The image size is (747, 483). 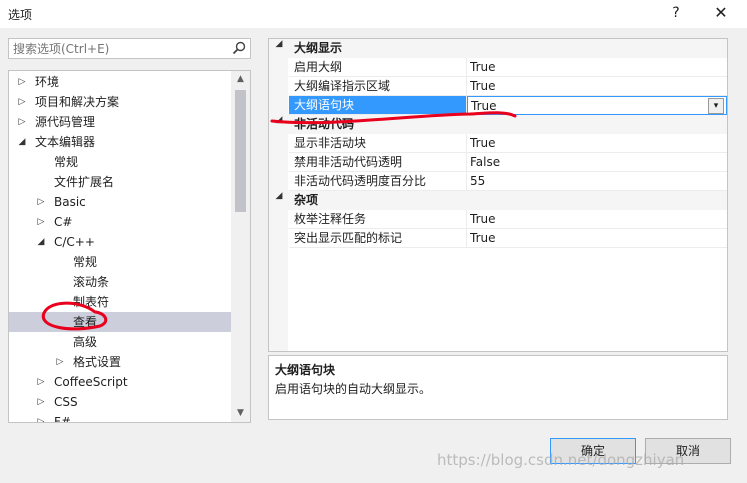 What do you see at coordinates (91, 302) in the screenshot?
I see `tree-item-label: 制表符` at bounding box center [91, 302].